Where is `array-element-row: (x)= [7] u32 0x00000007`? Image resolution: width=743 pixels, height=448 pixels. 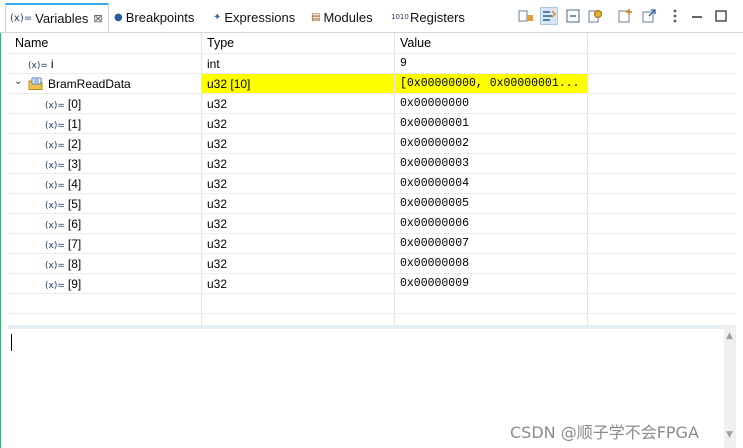 array-element-row: (x)= [7] u32 0x00000007 is located at coordinates (372, 243).